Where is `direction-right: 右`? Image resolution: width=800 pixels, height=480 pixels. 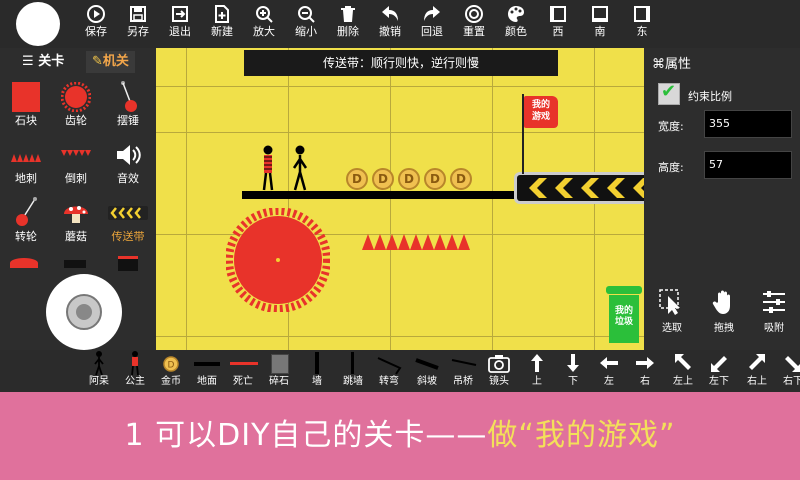 direction-right: 右 is located at coordinates (645, 371).